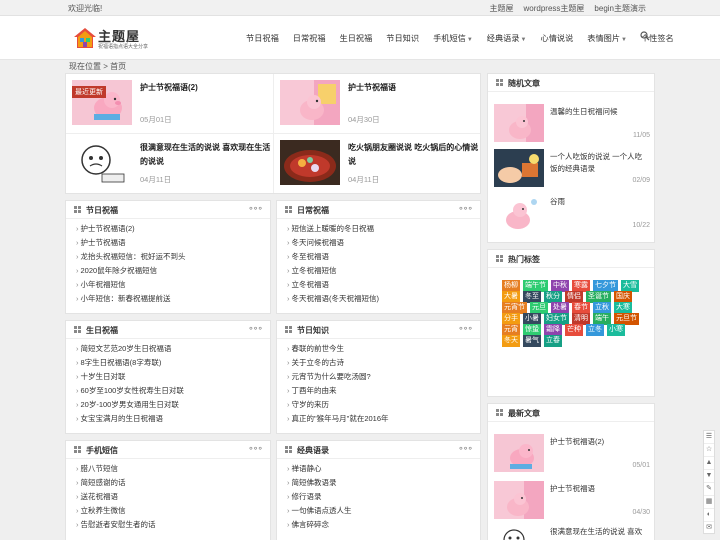  What do you see at coordinates (262, 38) in the screenshot?
I see `nav-item-holiday: 节日祝福` at bounding box center [262, 38].